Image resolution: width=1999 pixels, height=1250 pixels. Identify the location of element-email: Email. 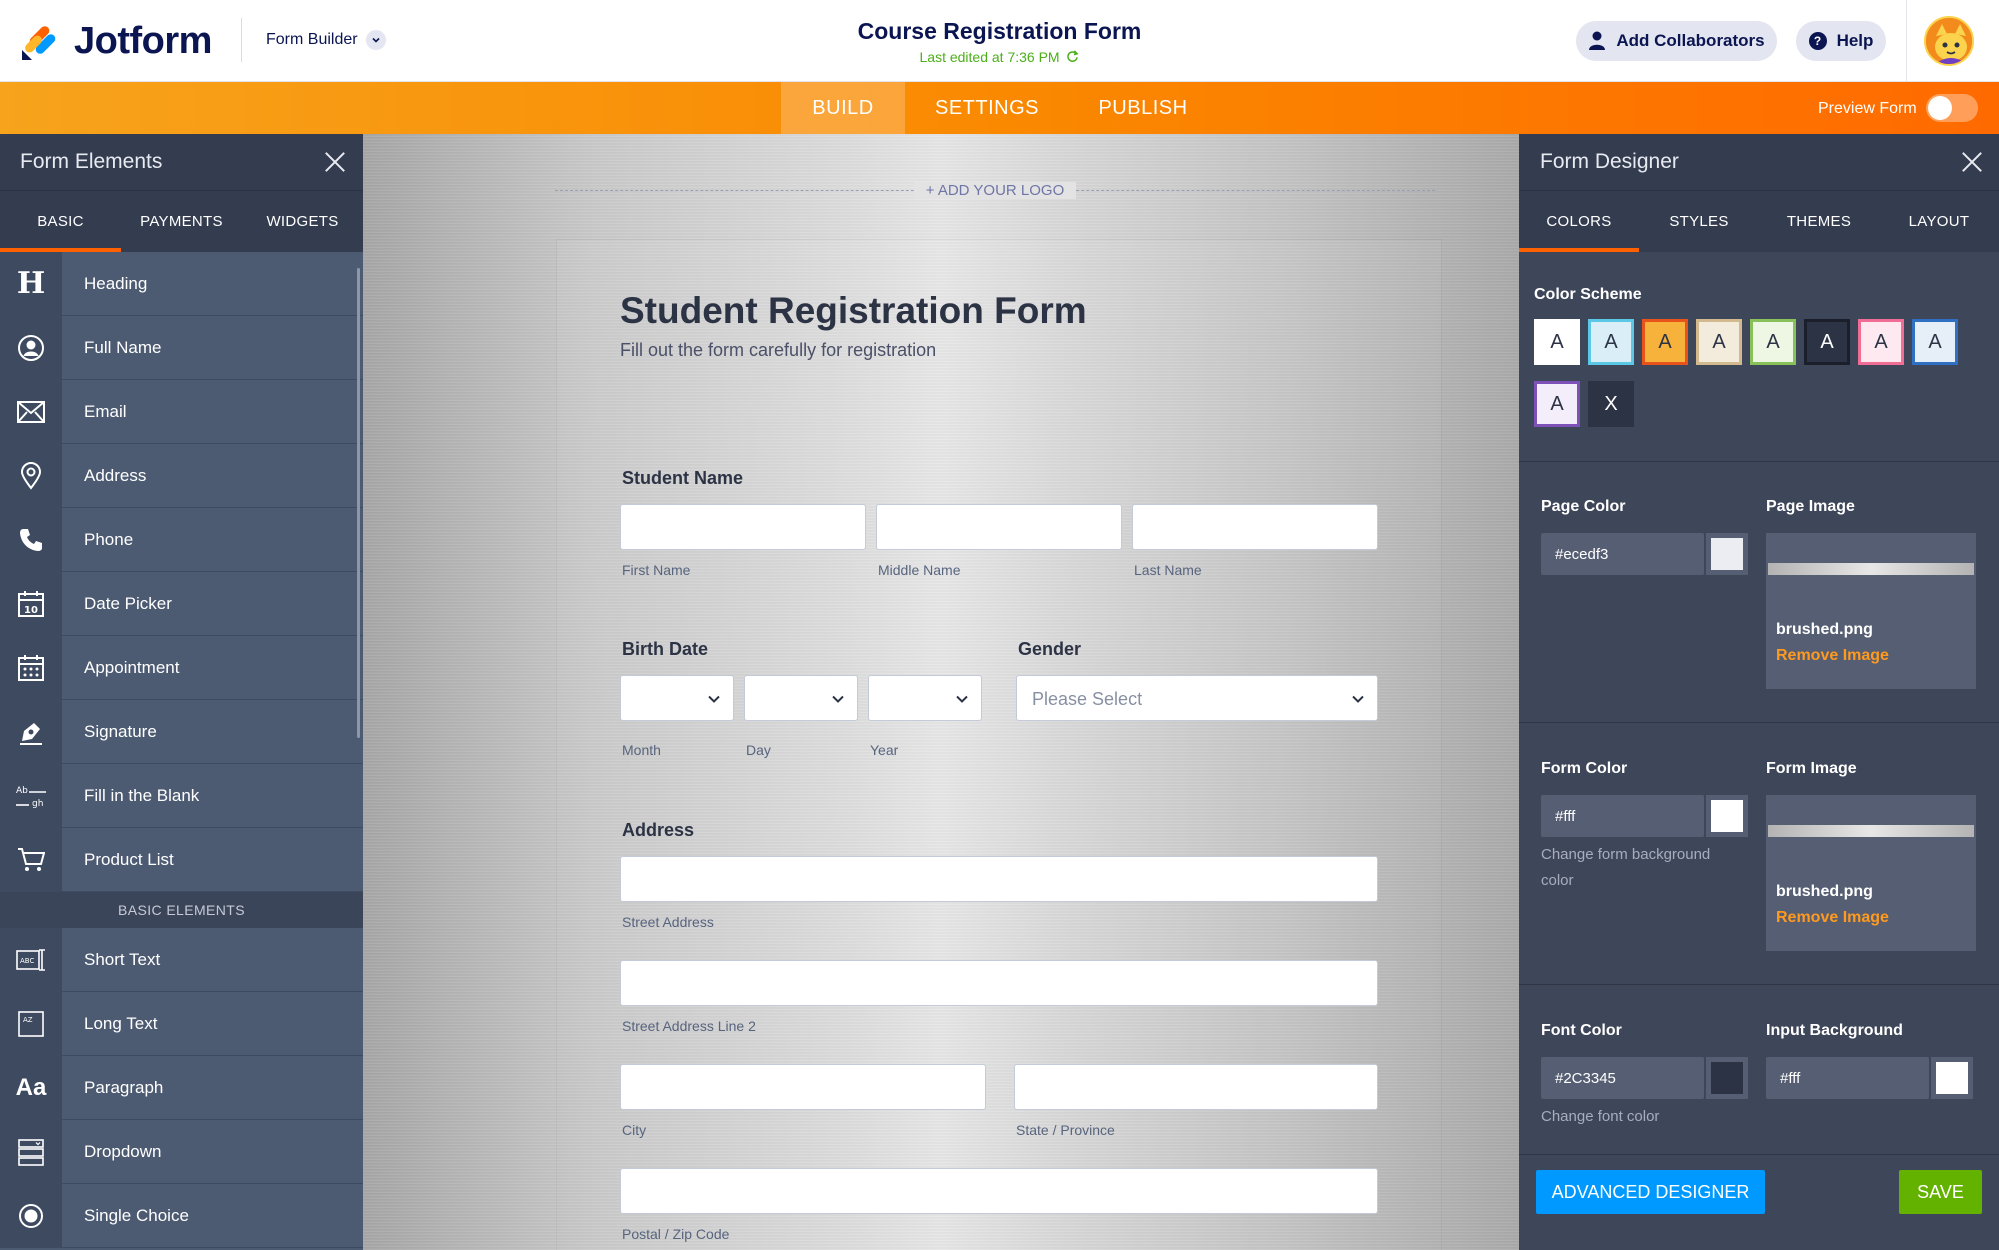
(181, 411).